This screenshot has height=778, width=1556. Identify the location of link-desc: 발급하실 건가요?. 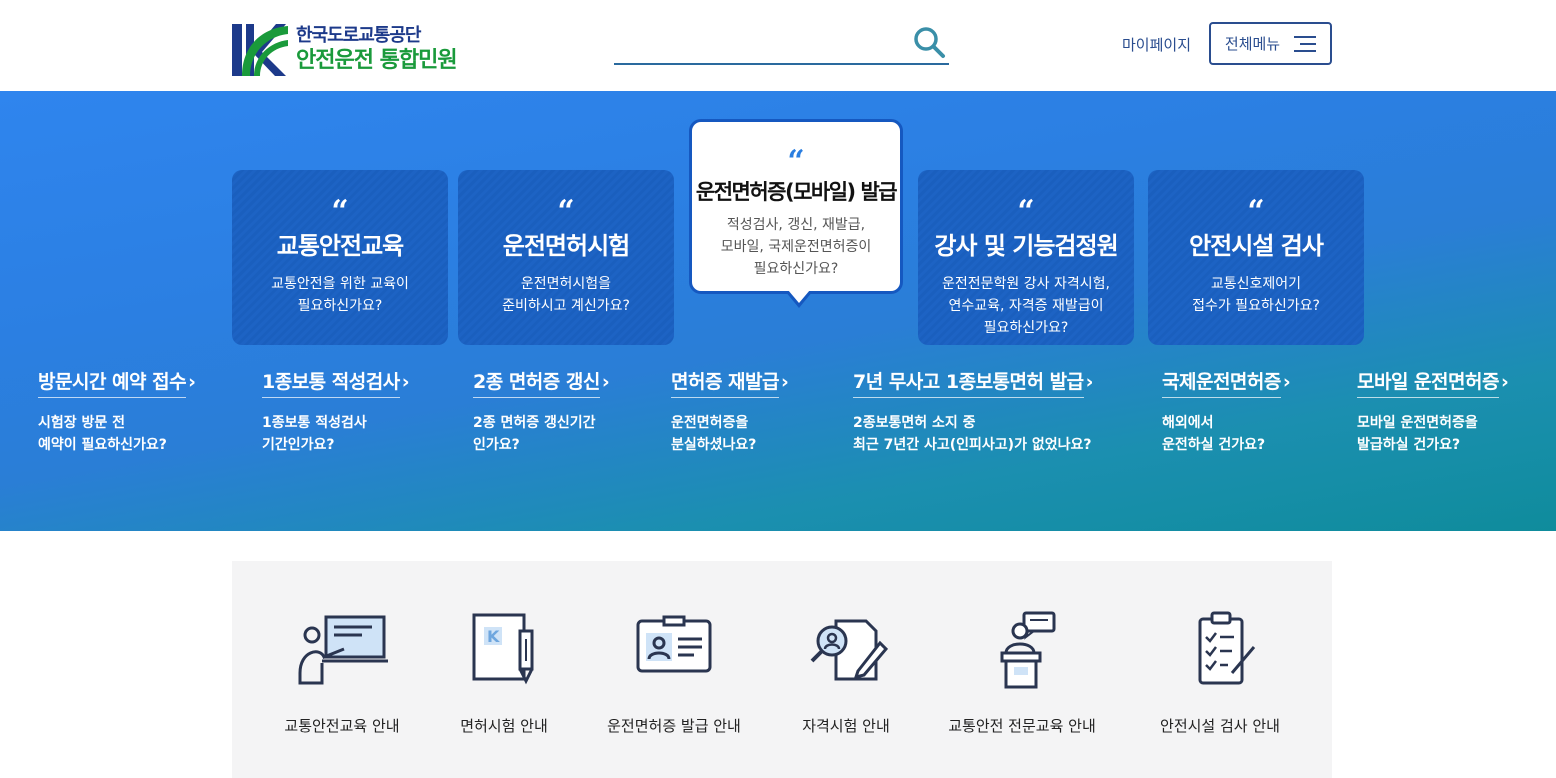
(1409, 445).